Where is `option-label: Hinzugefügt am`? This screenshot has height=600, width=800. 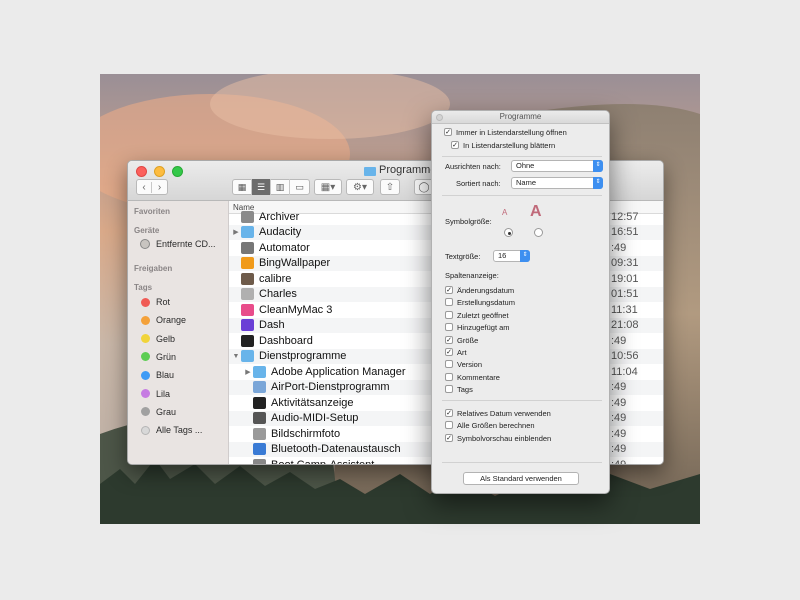
option-label: Hinzugefügt am is located at coordinates (483, 328).